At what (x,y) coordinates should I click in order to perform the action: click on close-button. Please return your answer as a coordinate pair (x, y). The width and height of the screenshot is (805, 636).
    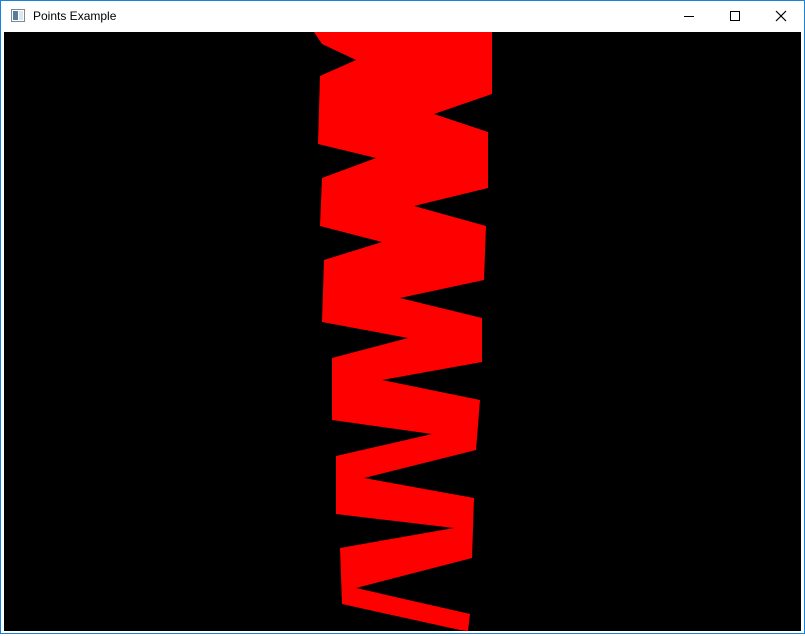
    Looking at the image, I should click on (781, 16).